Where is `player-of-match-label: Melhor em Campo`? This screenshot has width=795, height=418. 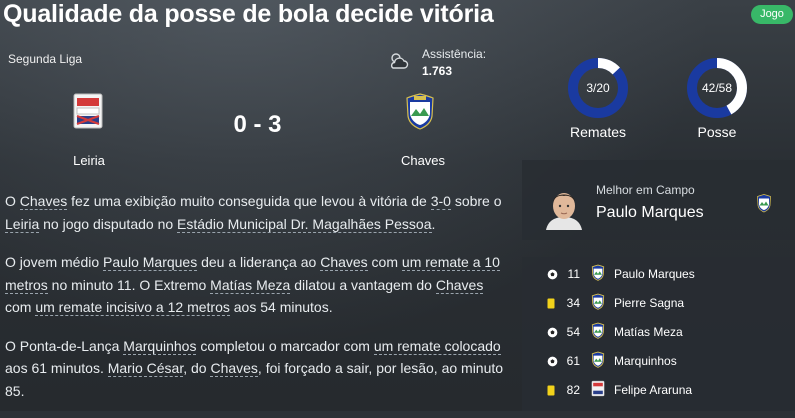
player-of-match-label: Melhor em Campo is located at coordinates (645, 190).